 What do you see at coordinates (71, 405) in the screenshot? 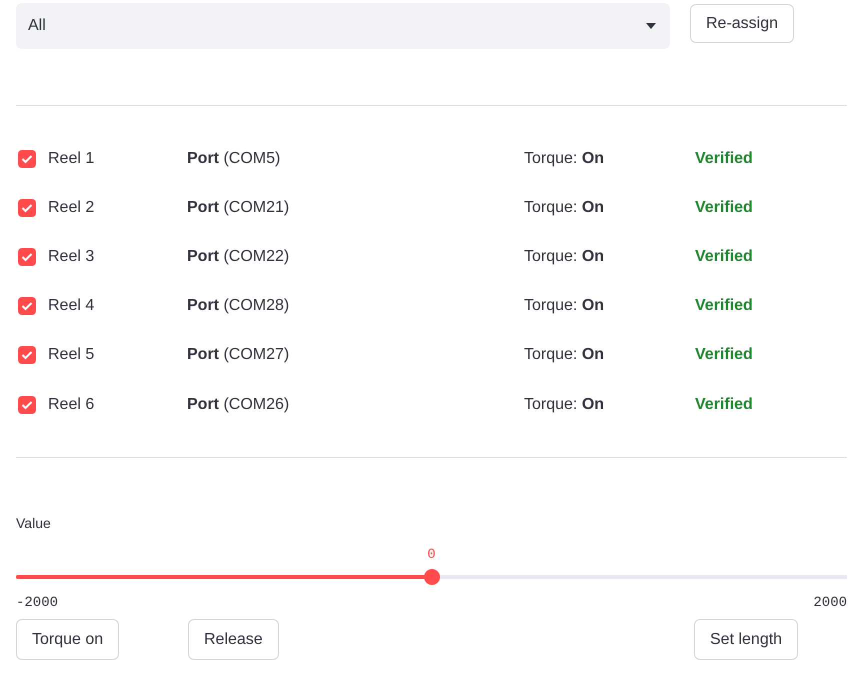
I see `reel-label: Reel 6` at bounding box center [71, 405].